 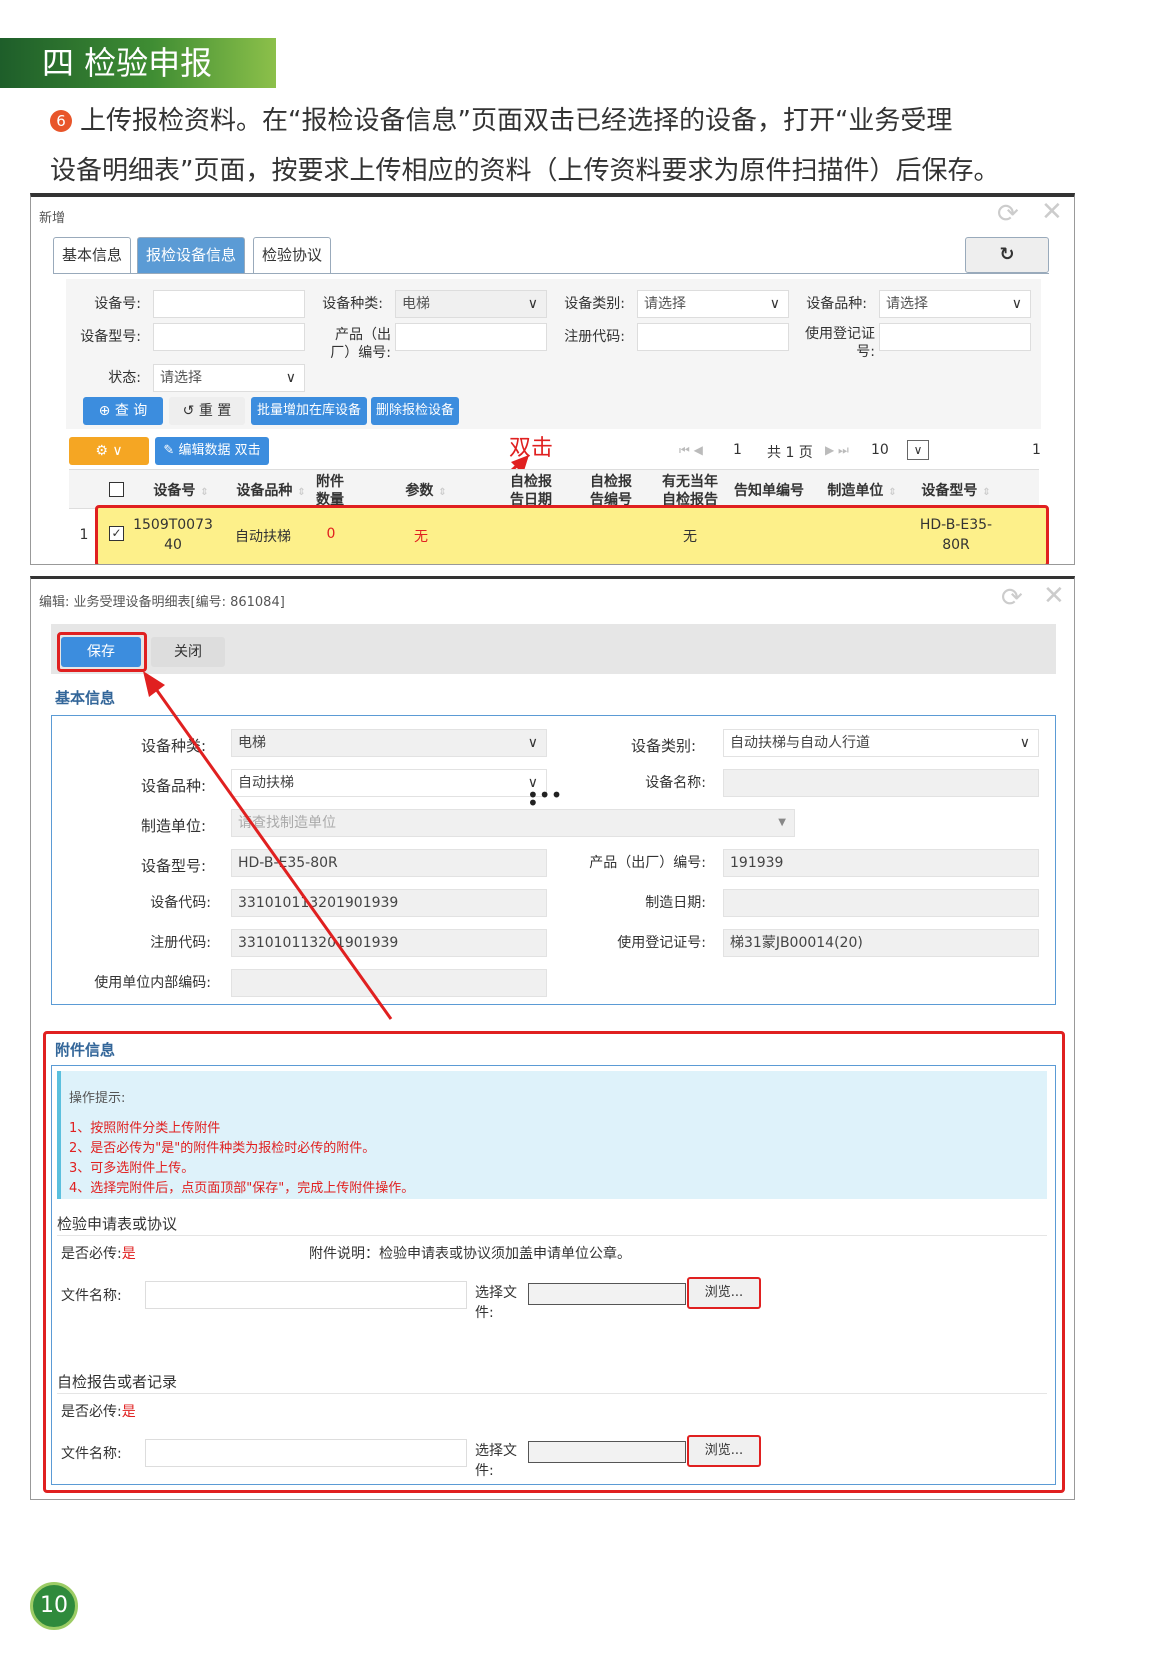 I want to click on first-prev-page-icon: ⏮ ◀, so click(x=691, y=450).